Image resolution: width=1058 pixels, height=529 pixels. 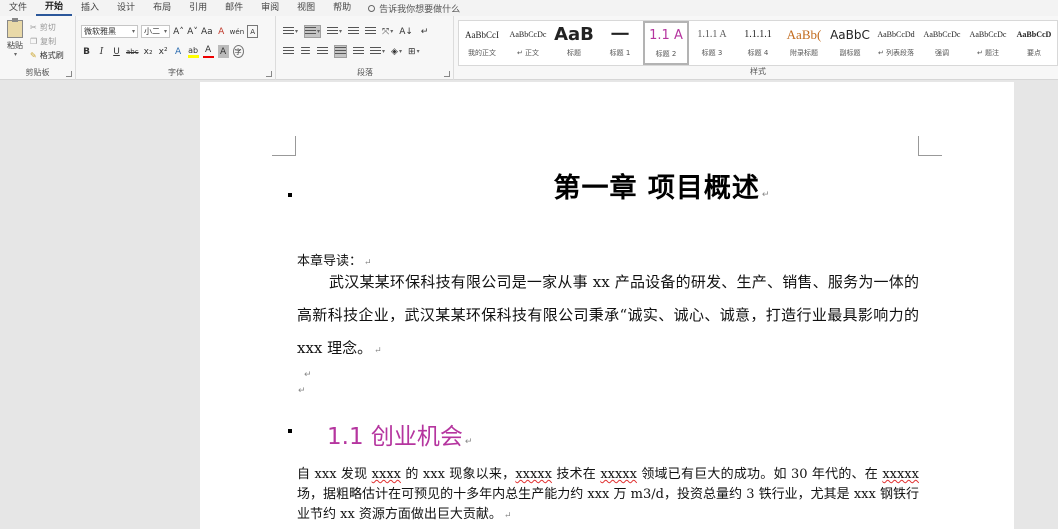 What do you see at coordinates (253, 31) in the screenshot?
I see `char-border-button: A` at bounding box center [253, 31].